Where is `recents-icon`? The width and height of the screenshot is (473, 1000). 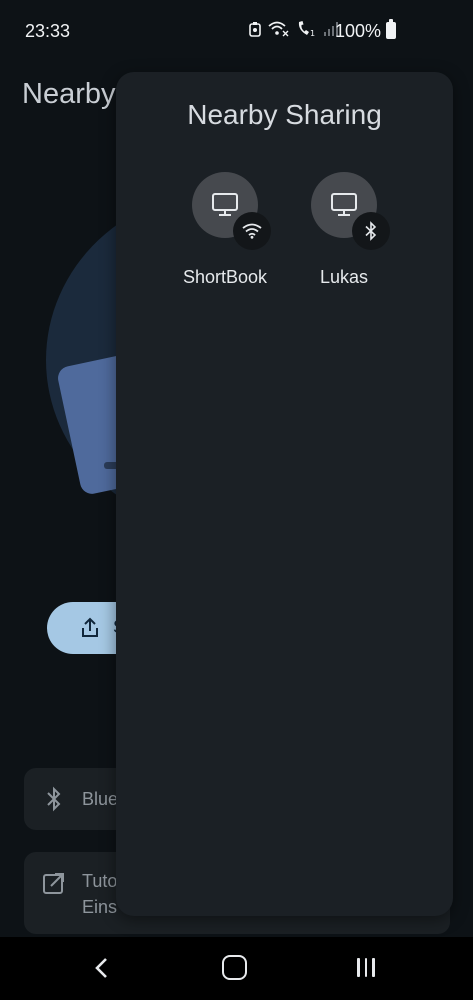 recents-icon is located at coordinates (366, 967).